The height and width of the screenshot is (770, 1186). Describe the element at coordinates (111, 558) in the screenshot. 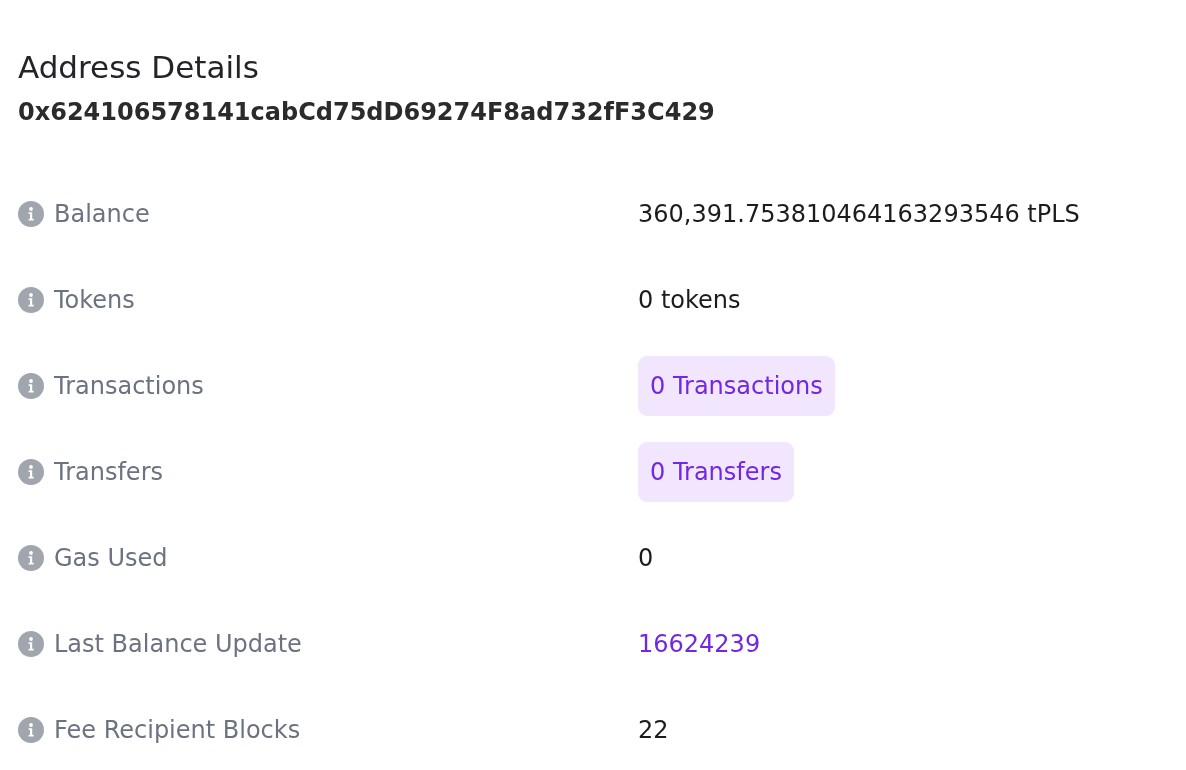

I see `field-label: Gas Used` at that location.